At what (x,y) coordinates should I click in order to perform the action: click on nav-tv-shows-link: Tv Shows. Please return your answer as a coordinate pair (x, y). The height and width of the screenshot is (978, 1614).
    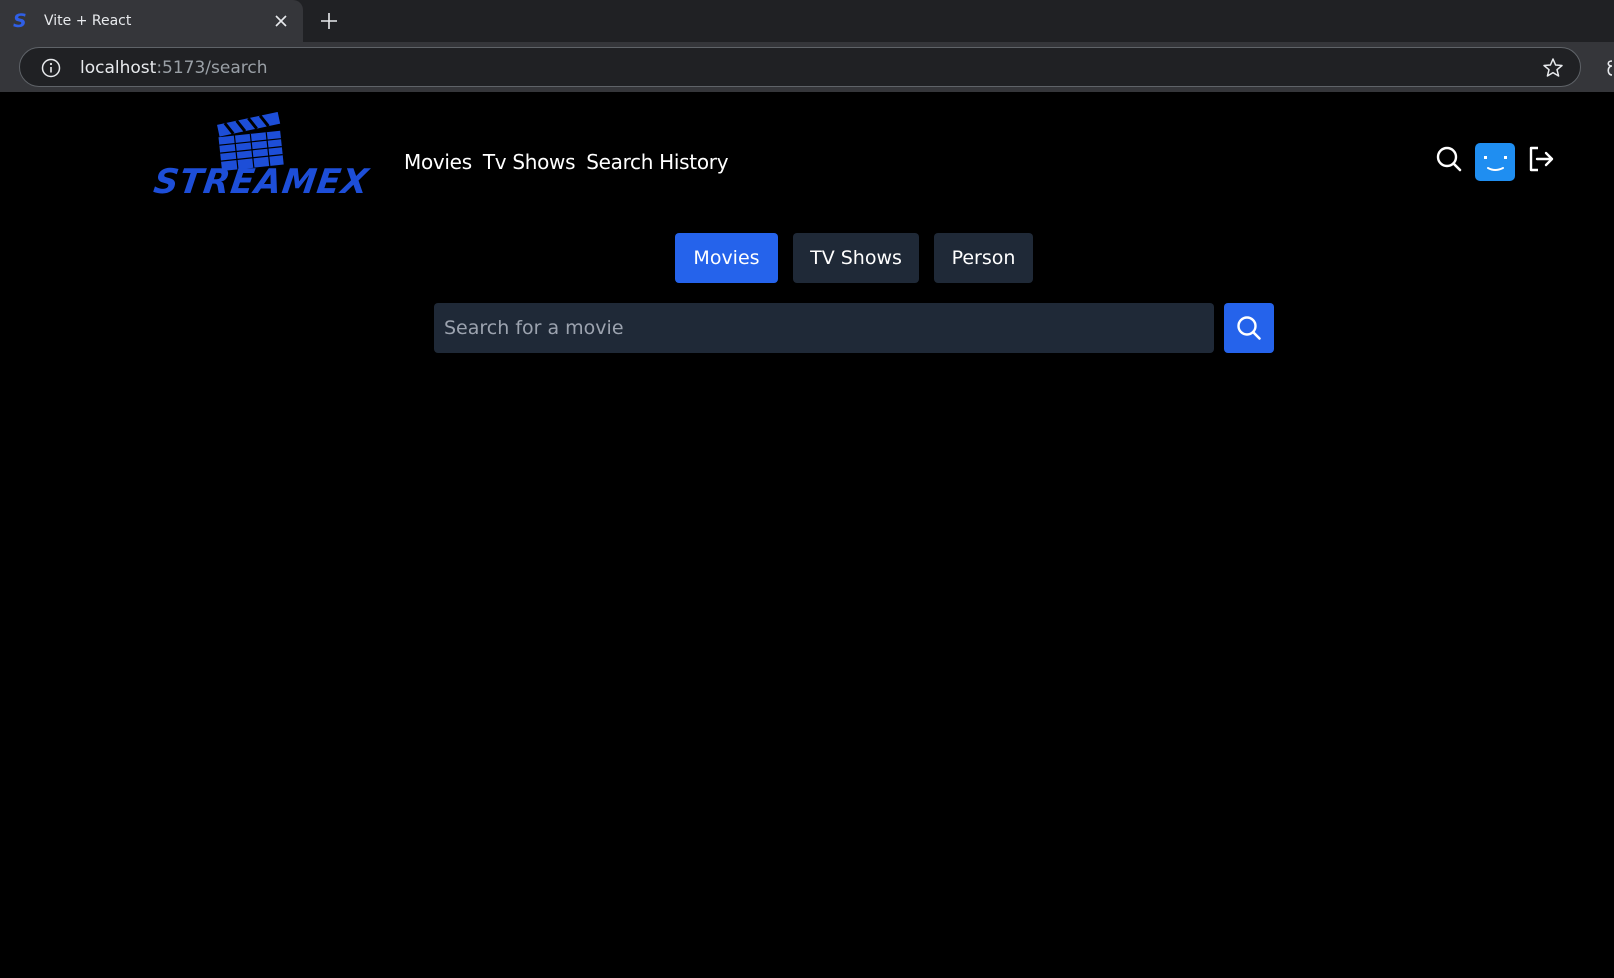
    Looking at the image, I should click on (529, 162).